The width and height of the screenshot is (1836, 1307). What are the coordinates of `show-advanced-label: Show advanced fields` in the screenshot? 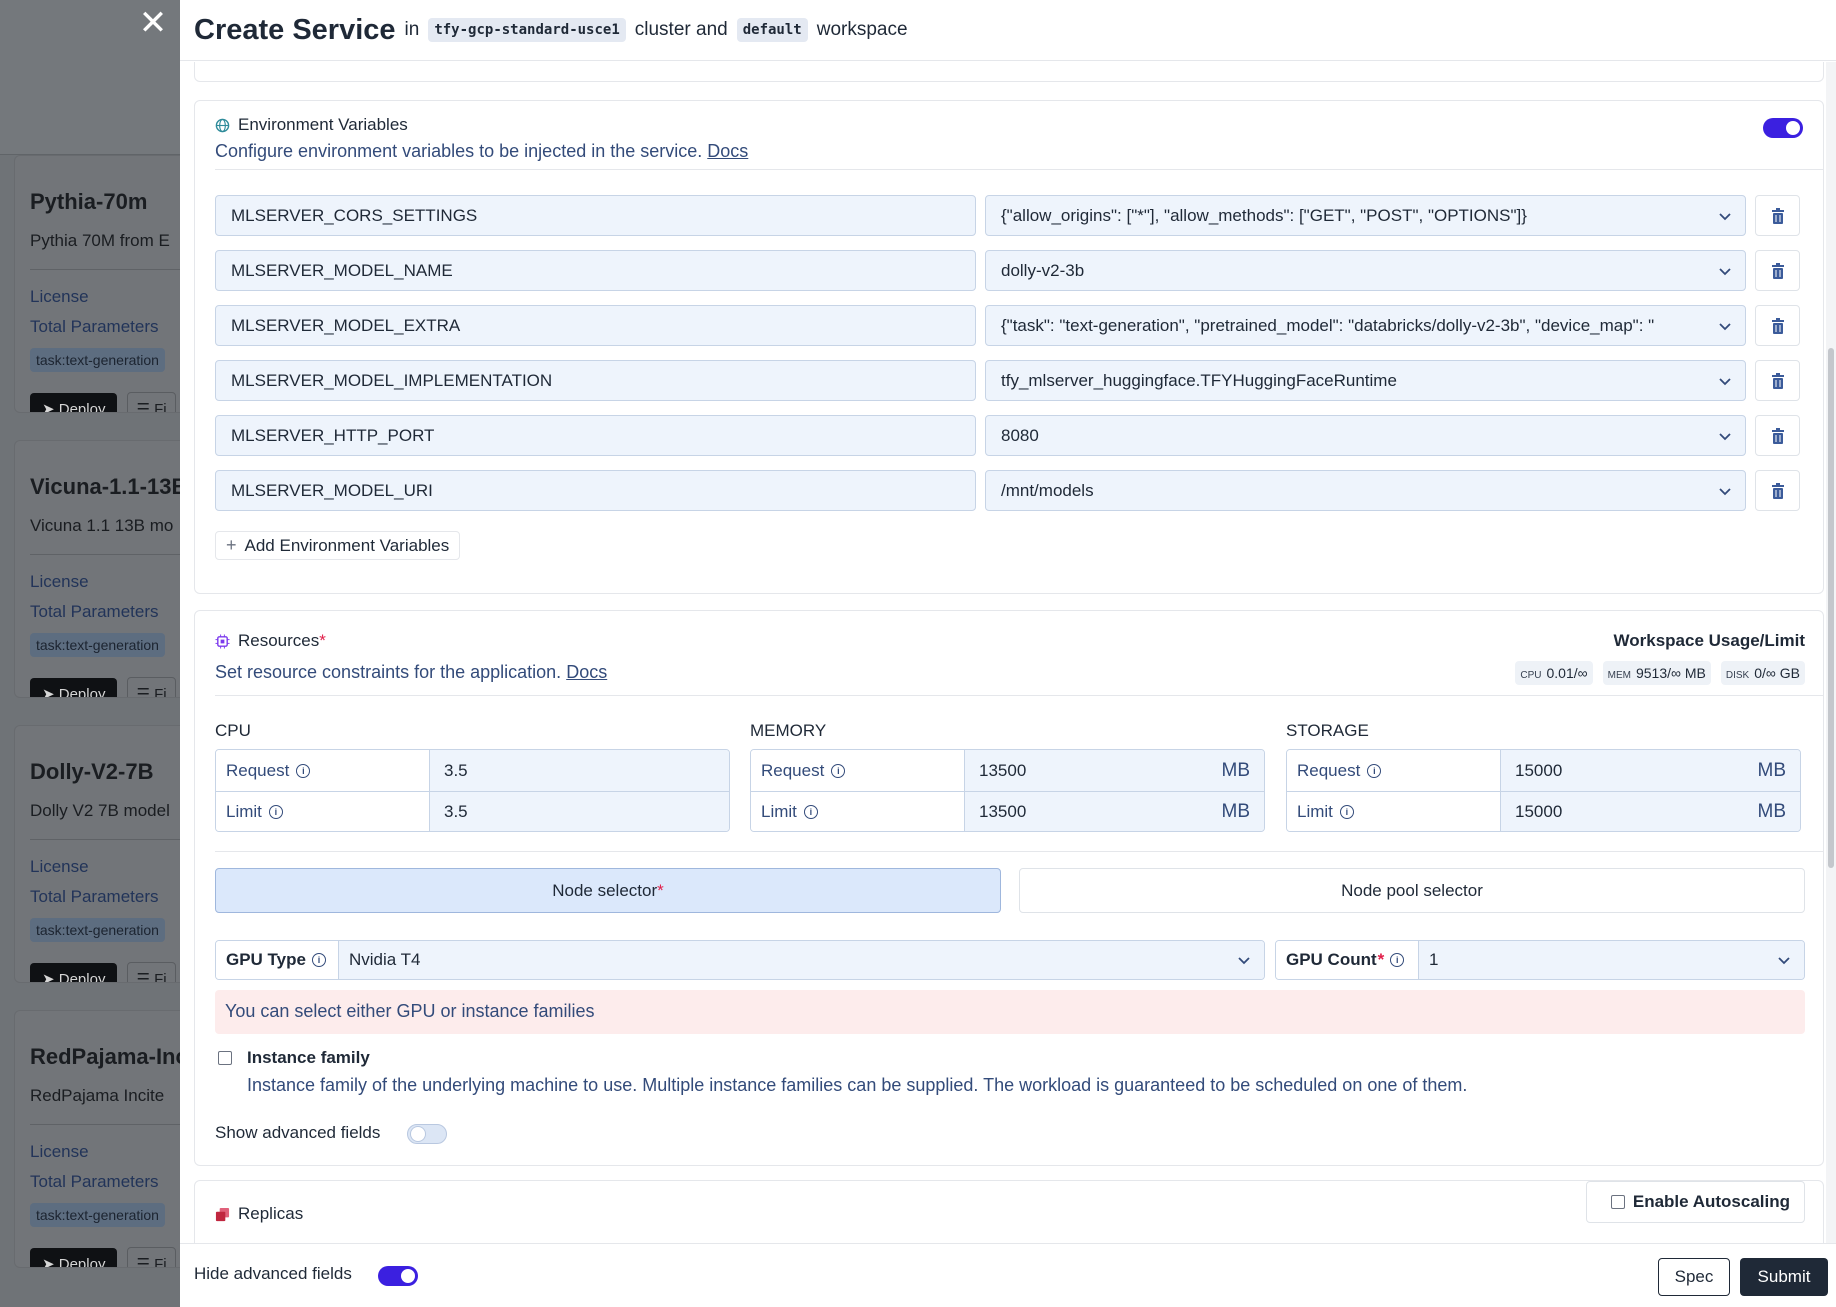 It's located at (298, 1132).